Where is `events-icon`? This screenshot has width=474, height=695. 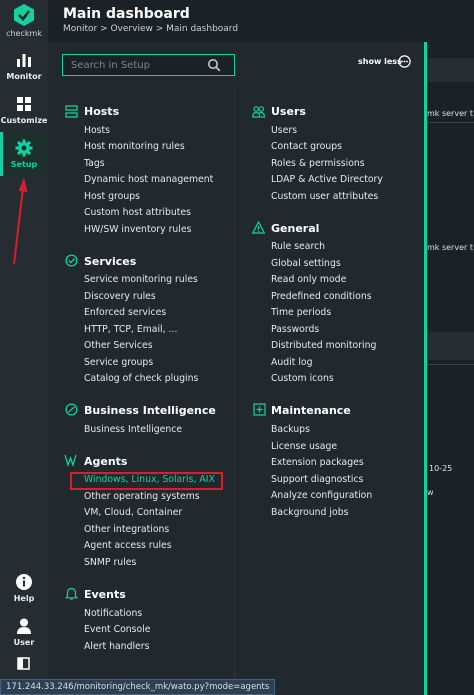
events-icon is located at coordinates (71, 593).